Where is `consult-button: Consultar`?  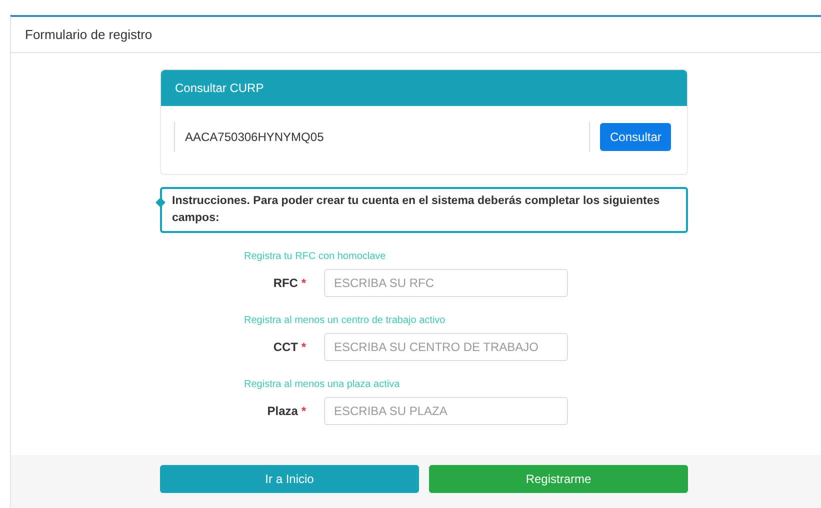 consult-button: Consultar is located at coordinates (636, 137).